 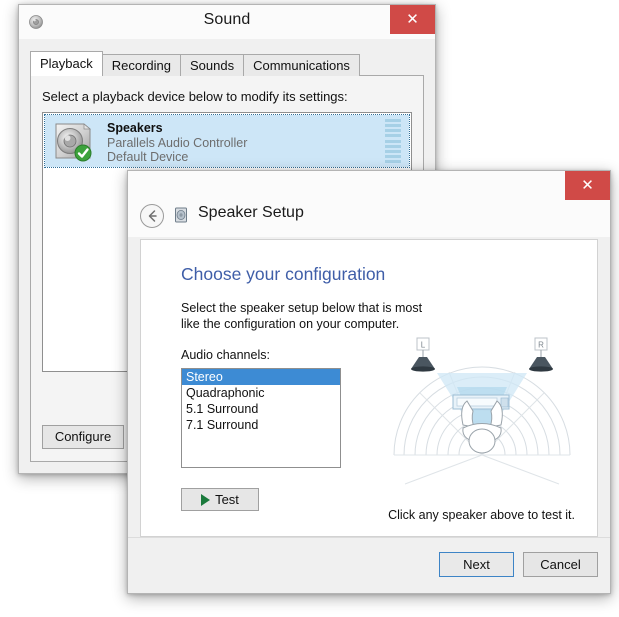 I want to click on setup-nav-row: Speaker Setup, so click(x=369, y=218).